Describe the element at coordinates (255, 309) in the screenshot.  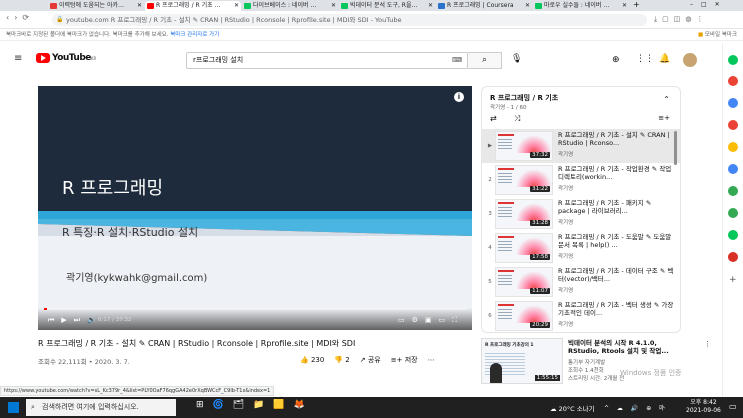
I see `progress-bar` at that location.